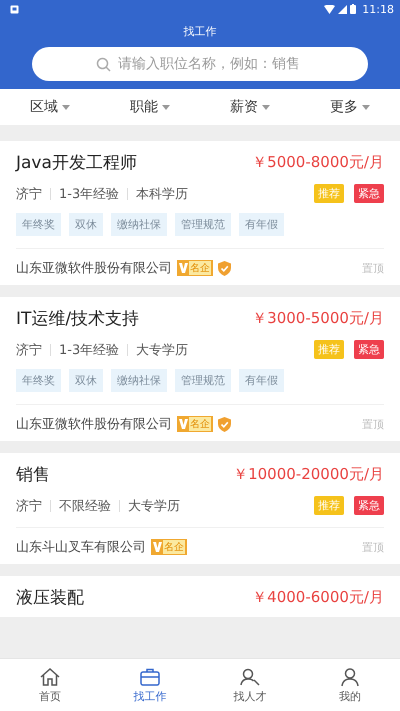 This screenshot has width=400, height=711. I want to click on filter-dropdown: 职能, so click(150, 107).